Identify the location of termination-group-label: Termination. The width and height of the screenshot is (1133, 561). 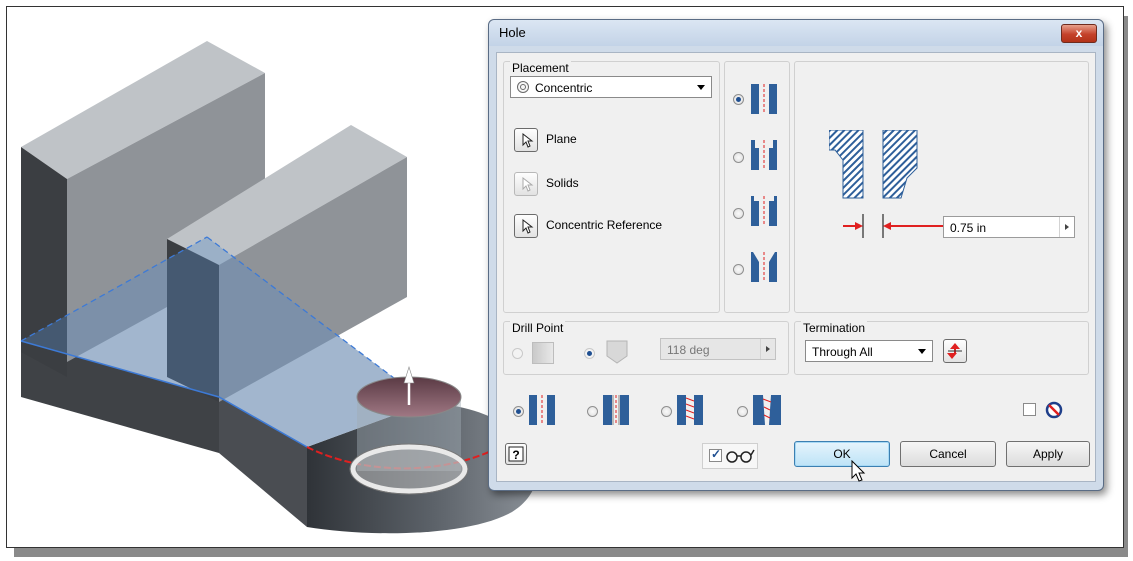
(834, 328).